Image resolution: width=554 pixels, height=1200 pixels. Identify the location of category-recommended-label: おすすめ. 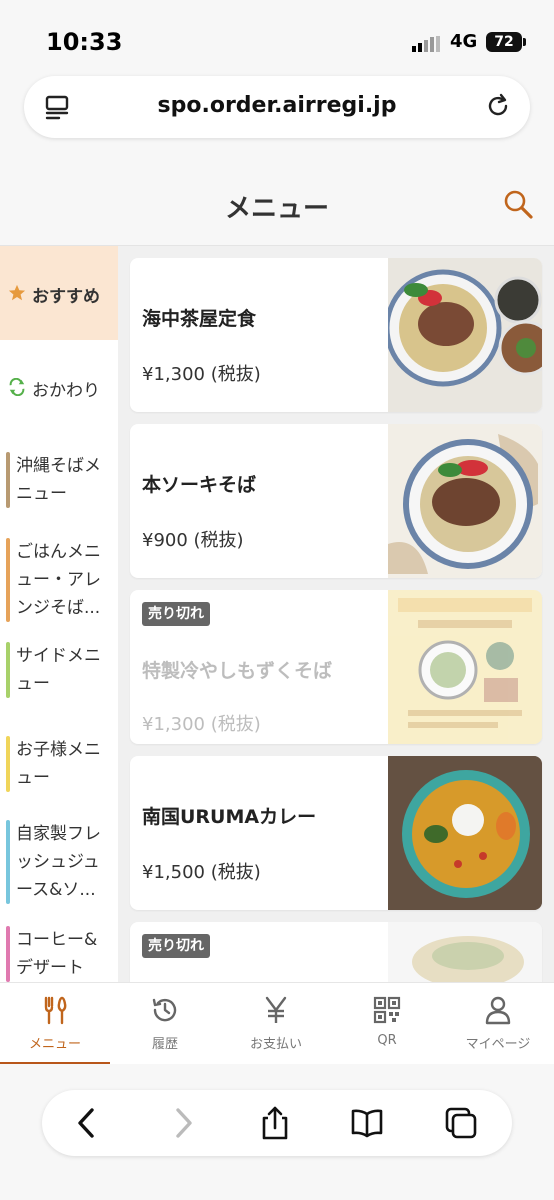
(66, 297).